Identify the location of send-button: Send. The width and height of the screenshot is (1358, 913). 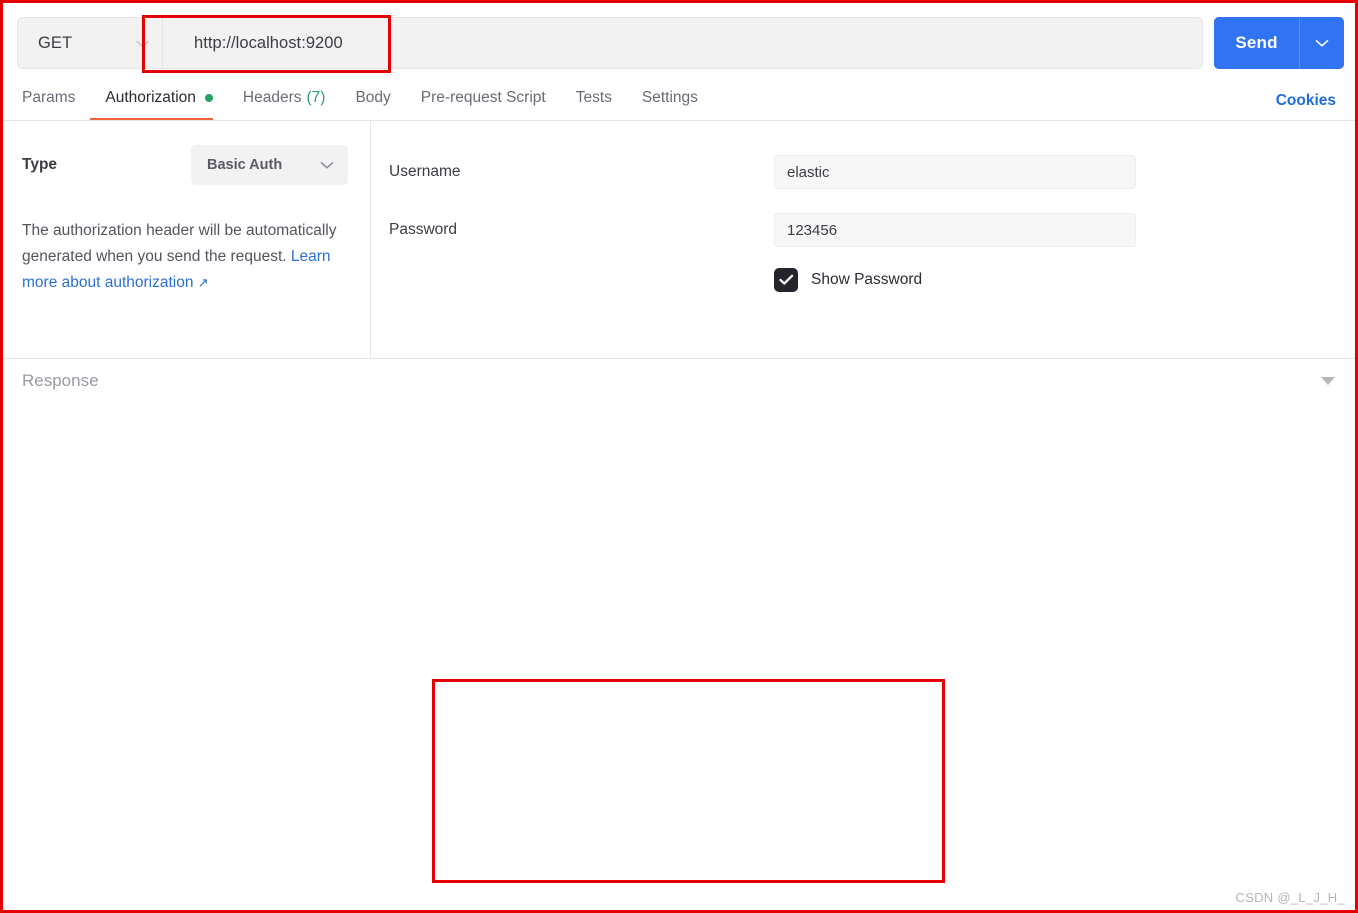
(1256, 43).